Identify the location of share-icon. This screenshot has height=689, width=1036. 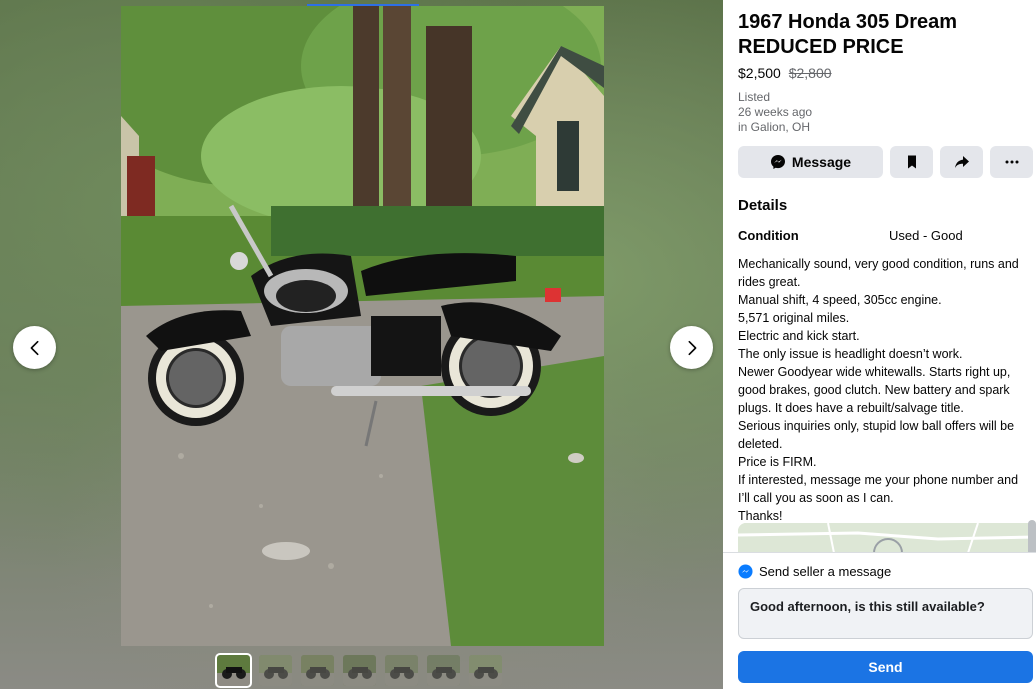
(961, 162).